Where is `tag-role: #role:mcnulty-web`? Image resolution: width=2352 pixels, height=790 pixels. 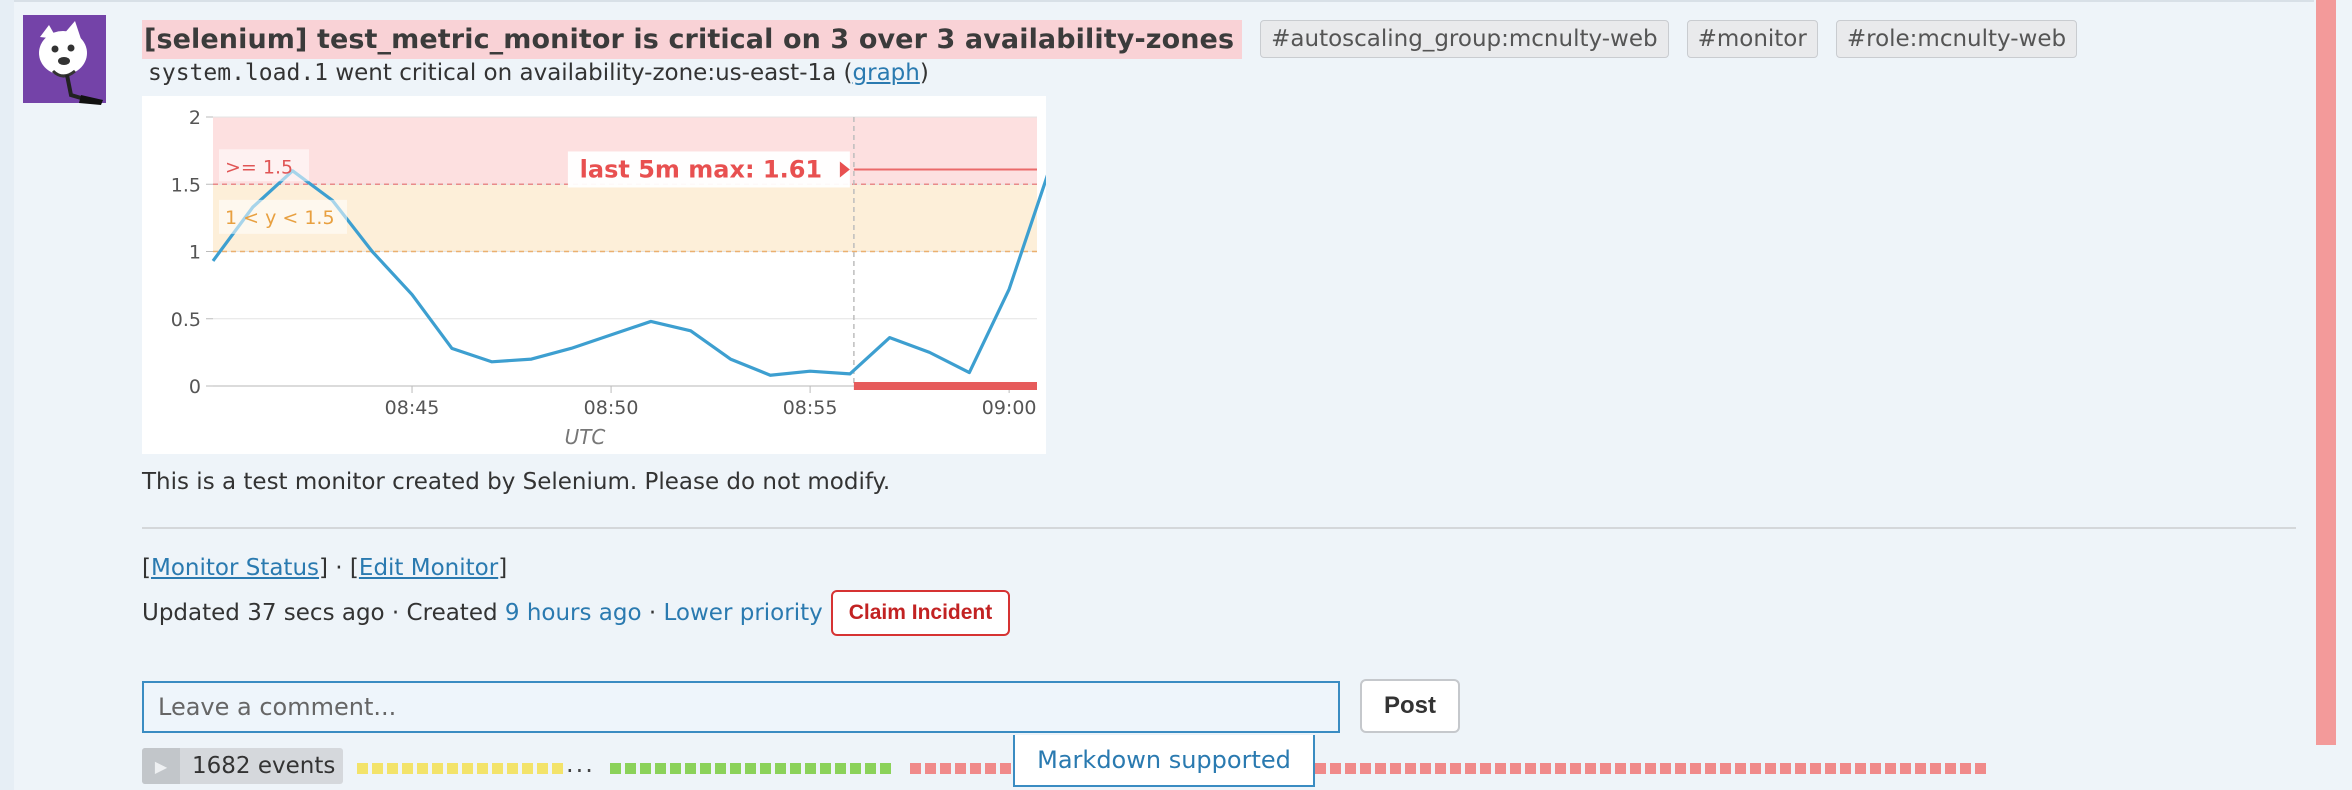
tag-role: #role:mcnulty-web is located at coordinates (1956, 39).